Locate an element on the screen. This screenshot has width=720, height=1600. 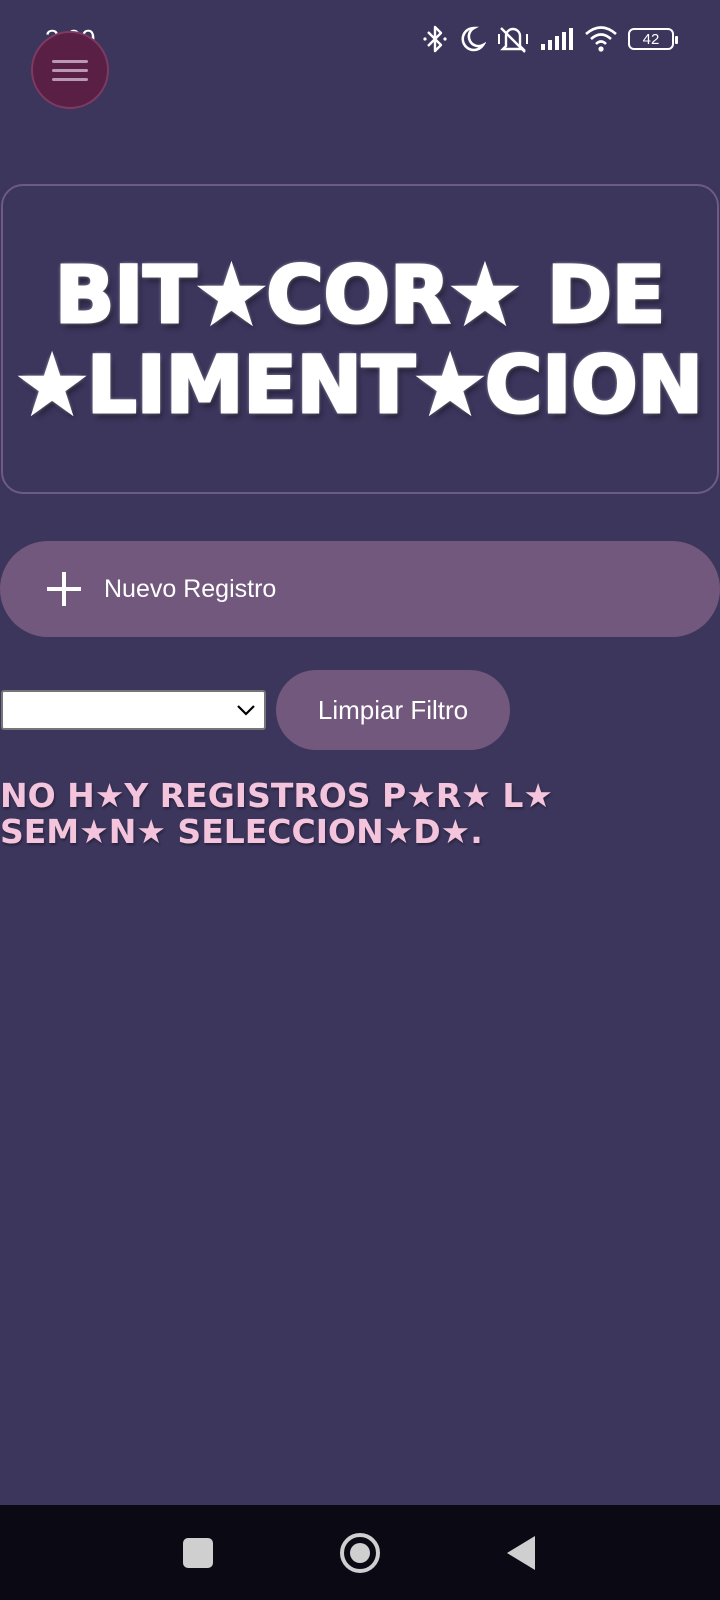
navigation-bar is located at coordinates (360, 1552).